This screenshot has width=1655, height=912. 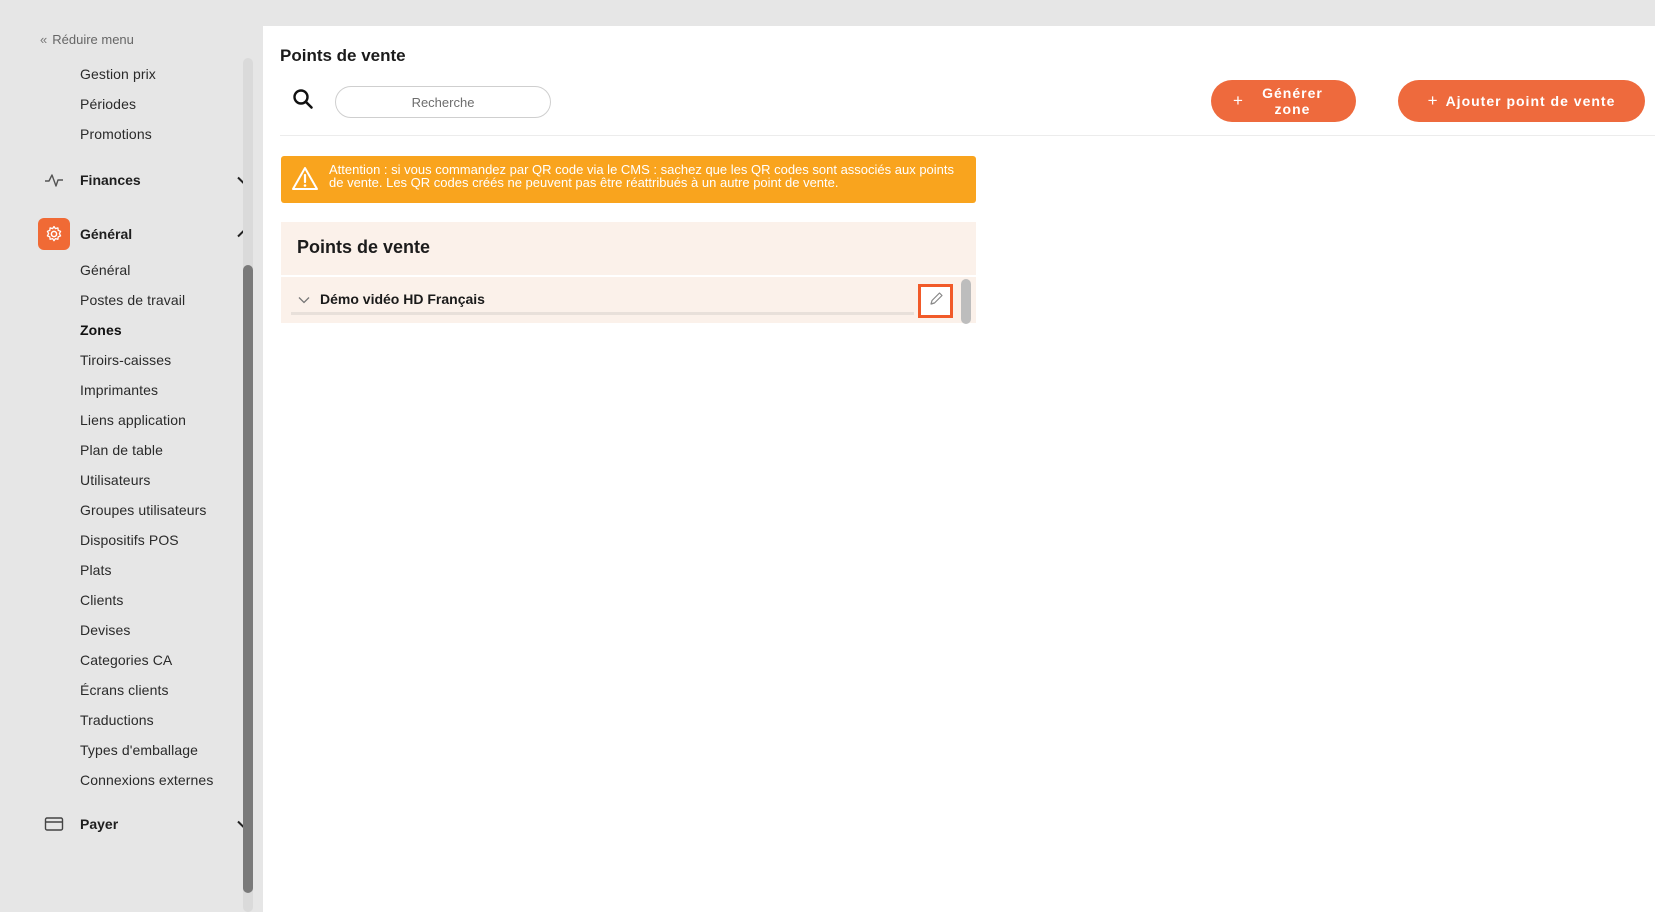 What do you see at coordinates (102, 600) in the screenshot?
I see `sidebar-item-clients: Clients` at bounding box center [102, 600].